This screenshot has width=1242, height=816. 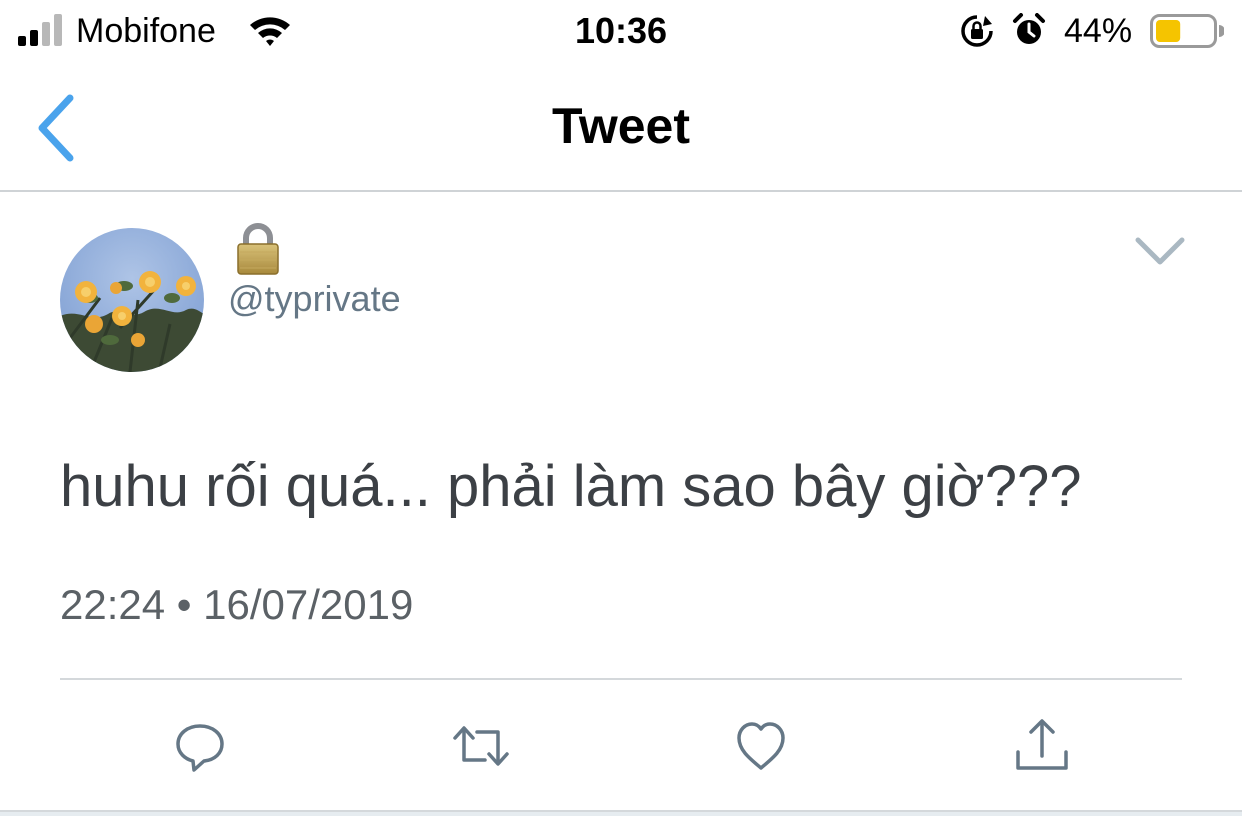 I want to click on avatar-image, so click(x=132, y=300).